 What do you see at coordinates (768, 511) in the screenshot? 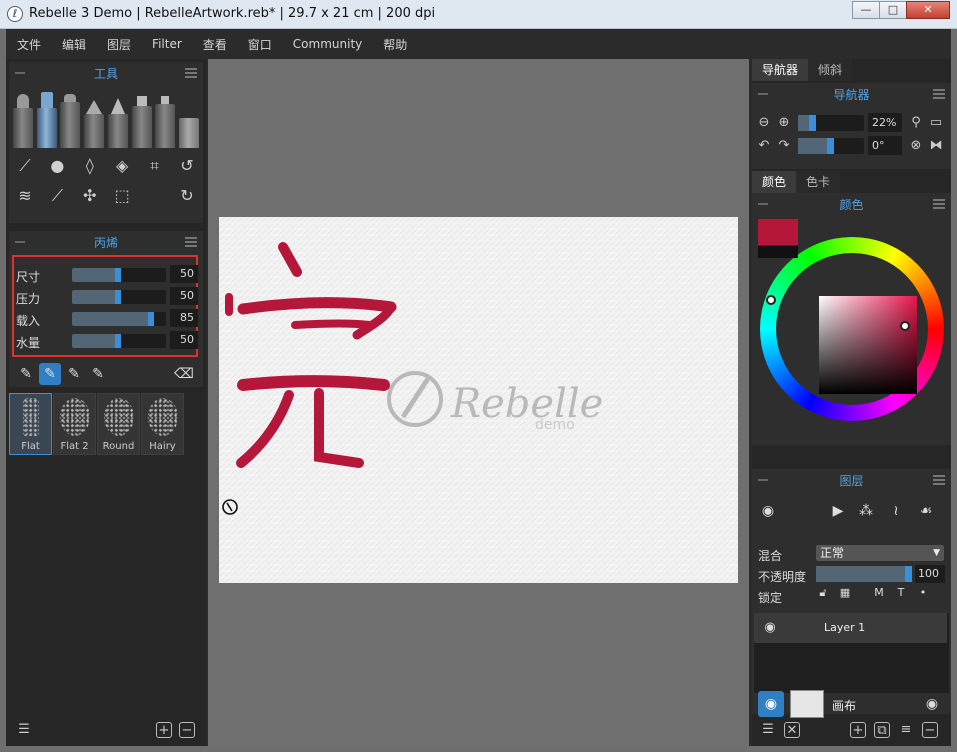
I see `wet-layer-eye-icon: ◉` at bounding box center [768, 511].